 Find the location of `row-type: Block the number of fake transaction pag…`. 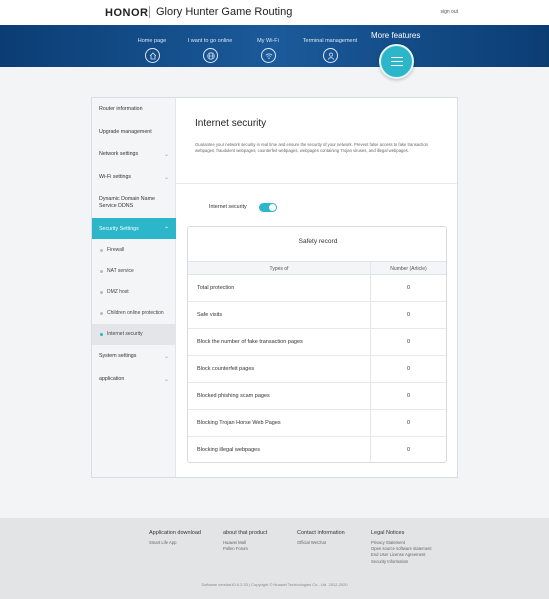

row-type: Block the number of fake transaction pag… is located at coordinates (250, 342).